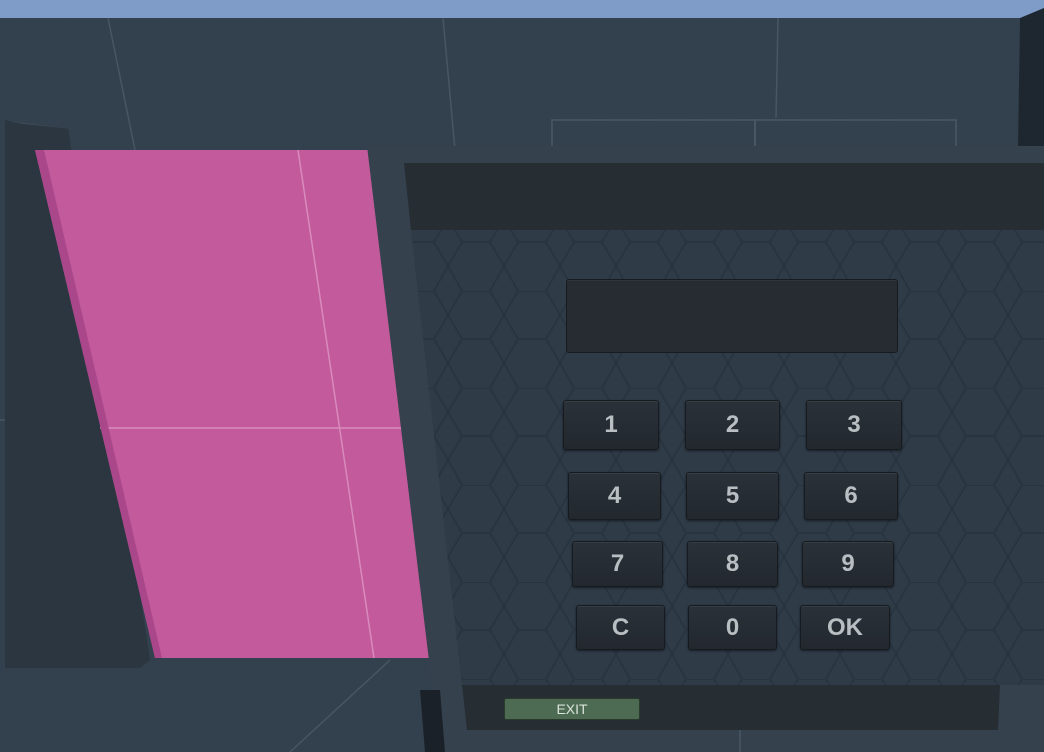 This screenshot has width=1044, height=752. I want to click on key-5: 5, so click(732, 496).